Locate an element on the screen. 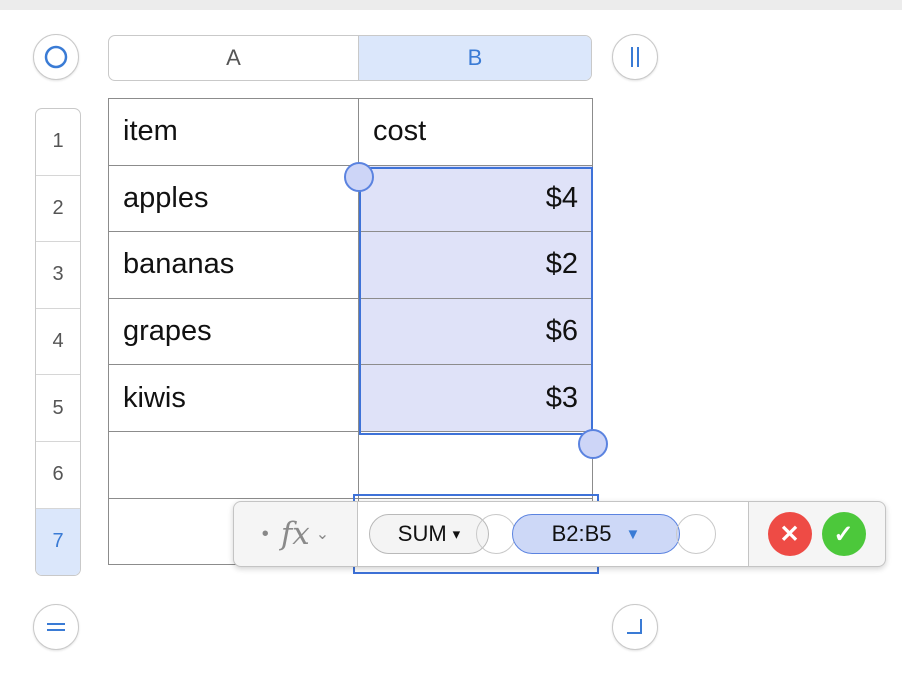 Image resolution: width=902 pixels, height=680 pixels. table-row is located at coordinates (350, 464).